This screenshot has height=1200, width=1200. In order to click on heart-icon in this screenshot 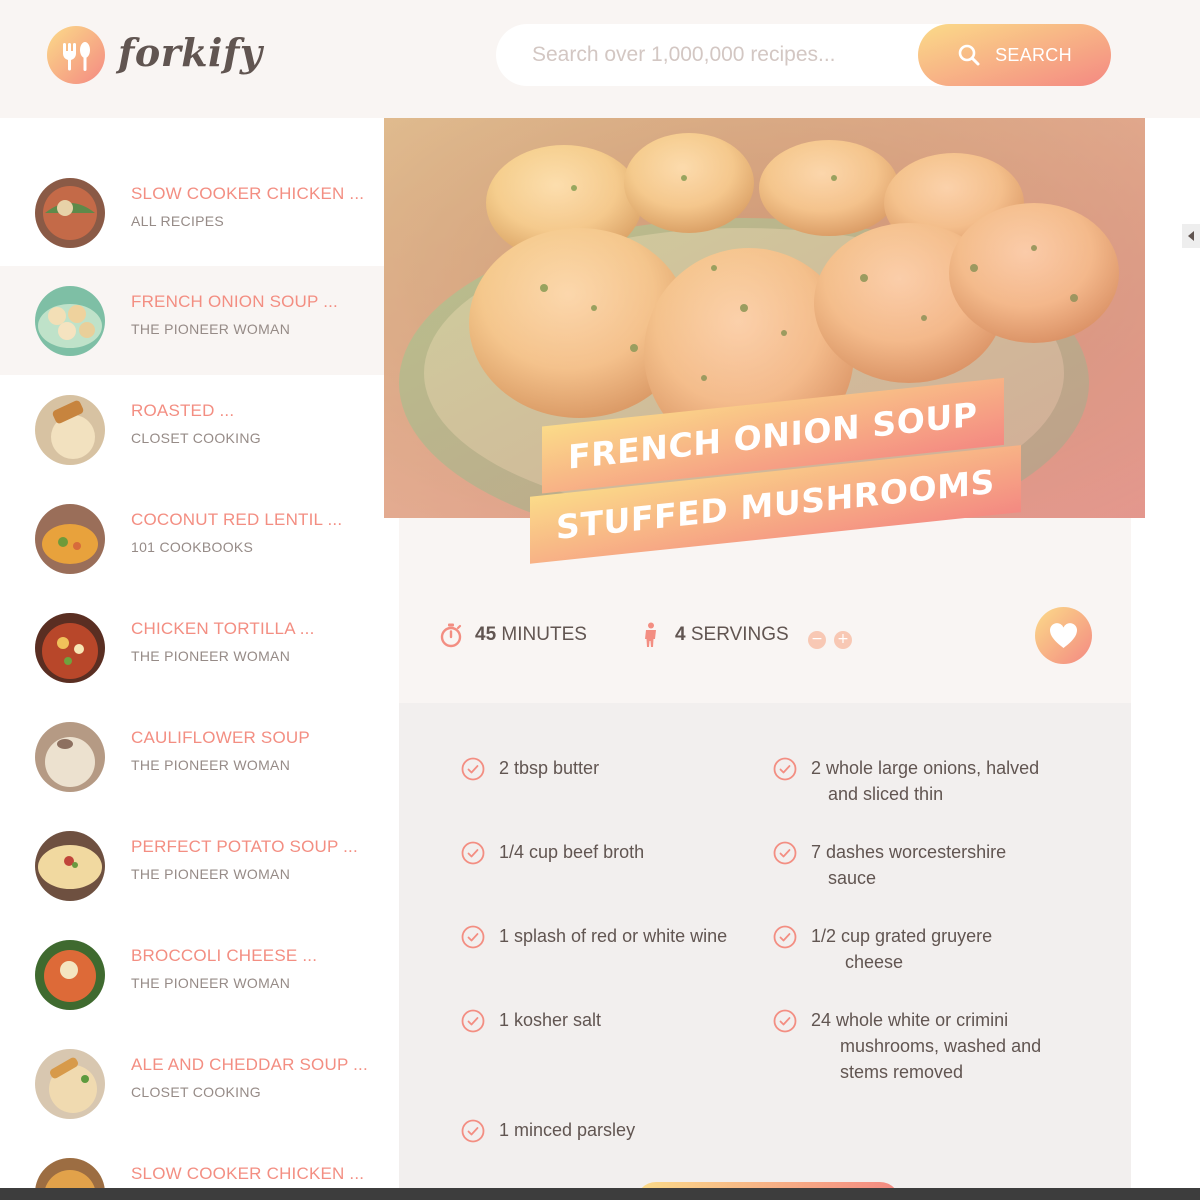, I will do `click(1063, 635)`.